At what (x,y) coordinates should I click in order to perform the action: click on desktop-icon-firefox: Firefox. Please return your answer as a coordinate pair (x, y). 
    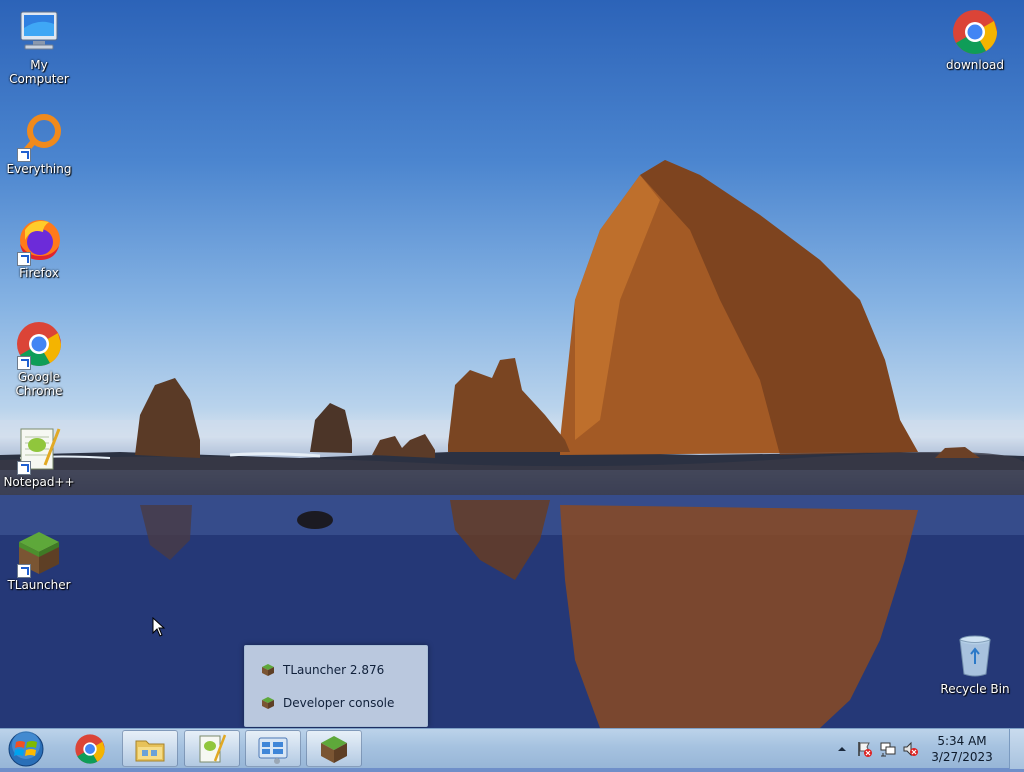
    Looking at the image, I should click on (39, 248).